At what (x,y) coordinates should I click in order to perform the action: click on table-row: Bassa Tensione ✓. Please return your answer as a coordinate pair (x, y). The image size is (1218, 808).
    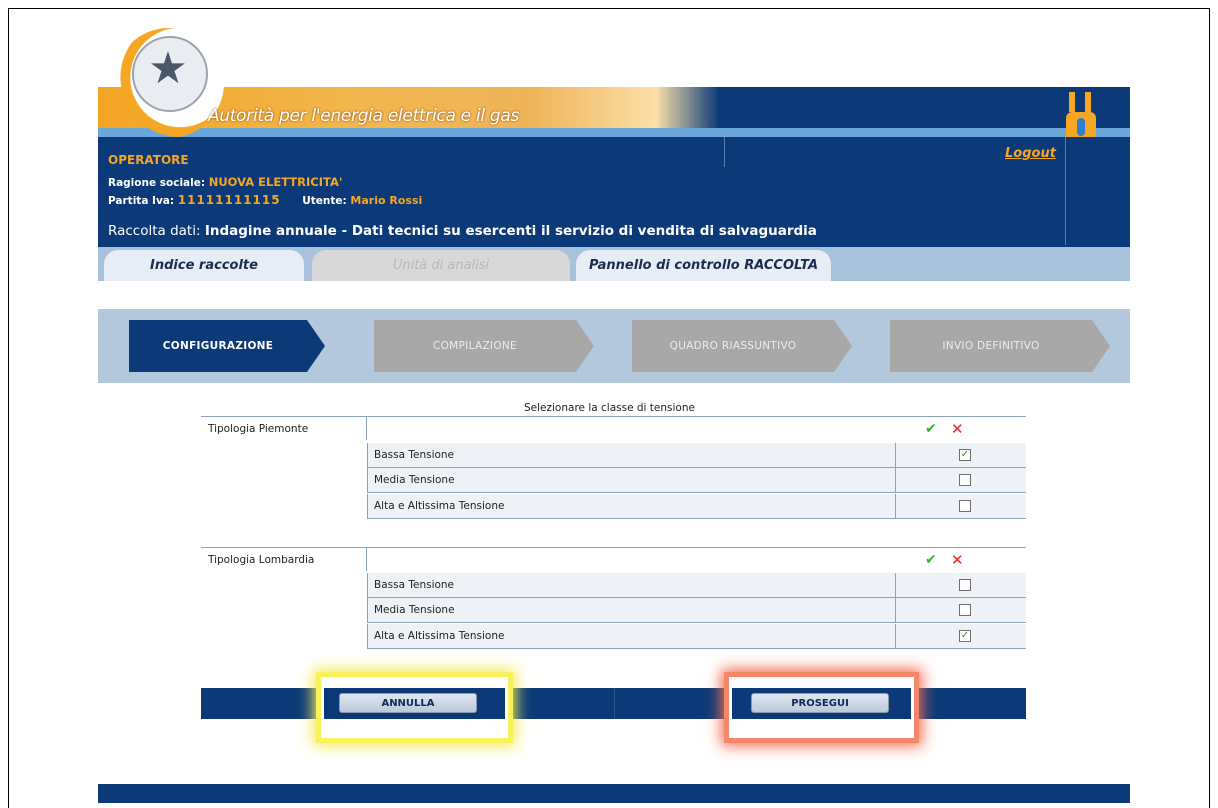
    Looking at the image, I should click on (696, 455).